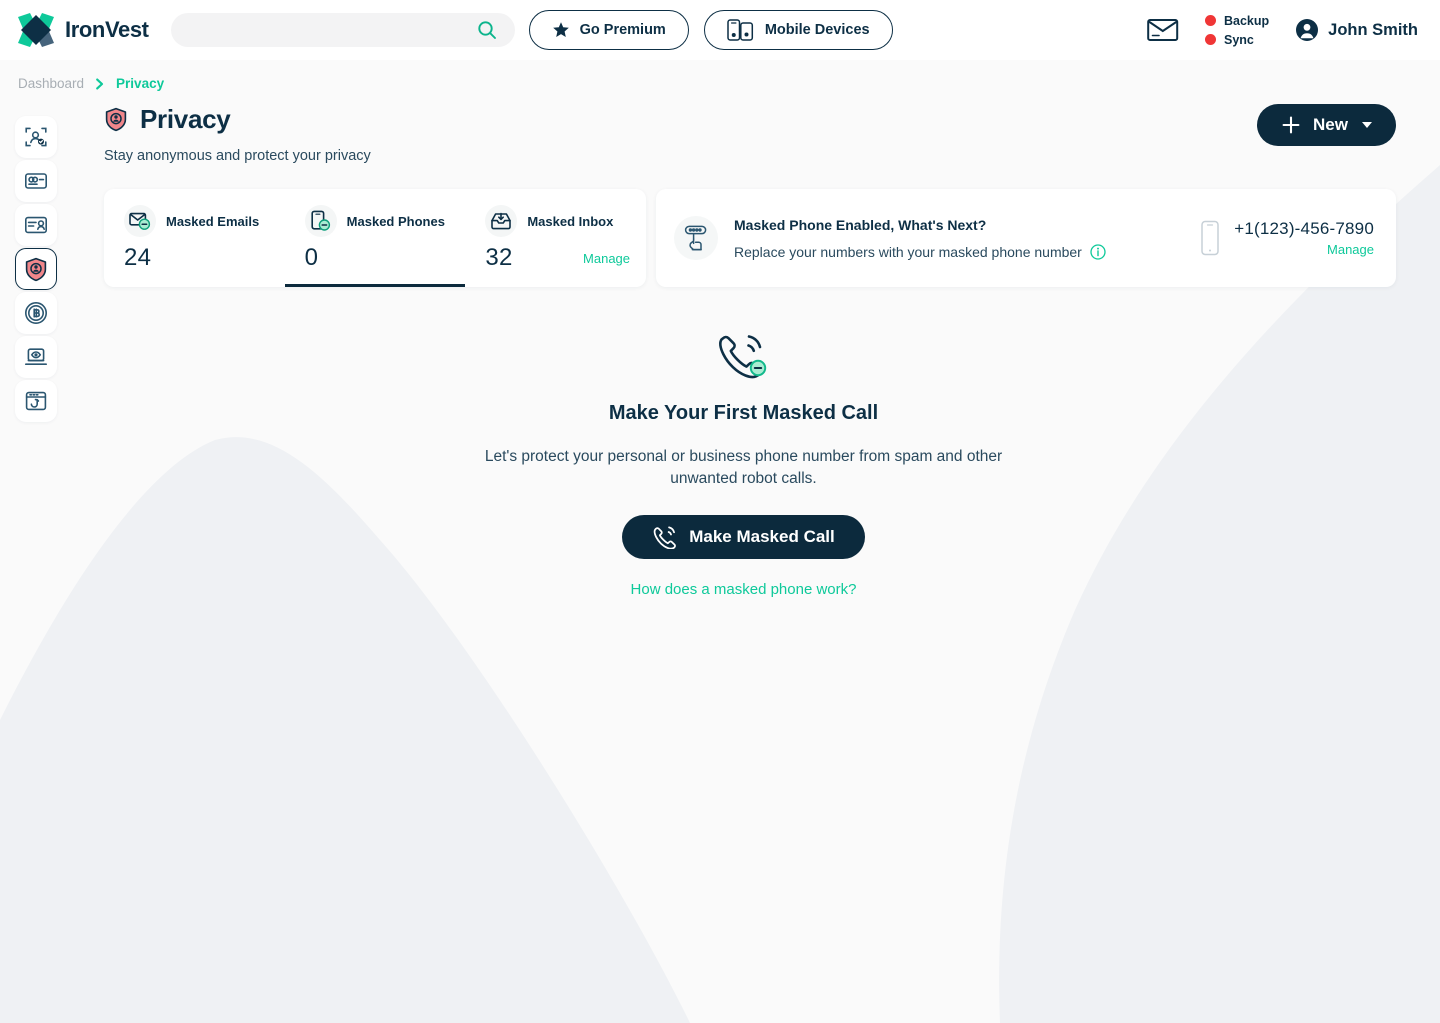 Image resolution: width=1440 pixels, height=1023 pixels. What do you see at coordinates (1373, 29) in the screenshot?
I see `user-name: John Smith` at bounding box center [1373, 29].